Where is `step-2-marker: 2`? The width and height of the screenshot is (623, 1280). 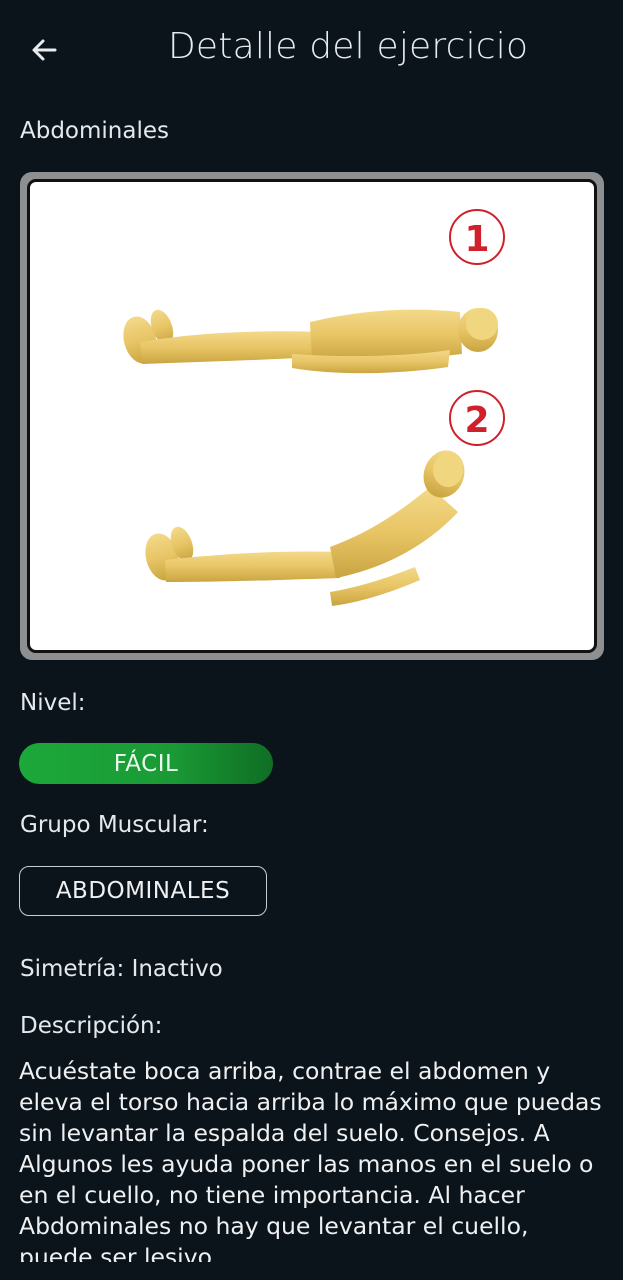 step-2-marker: 2 is located at coordinates (477, 418).